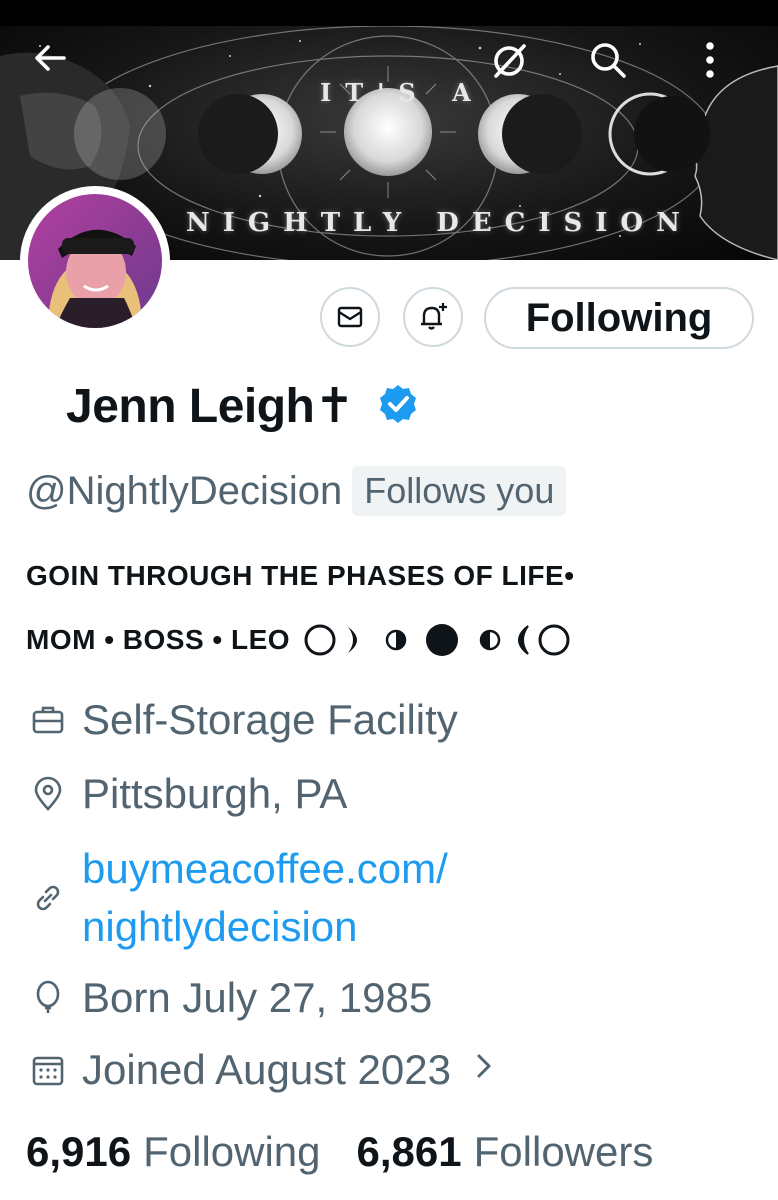 Image resolution: width=778 pixels, height=1200 pixels. Describe the element at coordinates (158, 639) in the screenshot. I see `bio-line-2: MOM • BOSS • LEO` at that location.